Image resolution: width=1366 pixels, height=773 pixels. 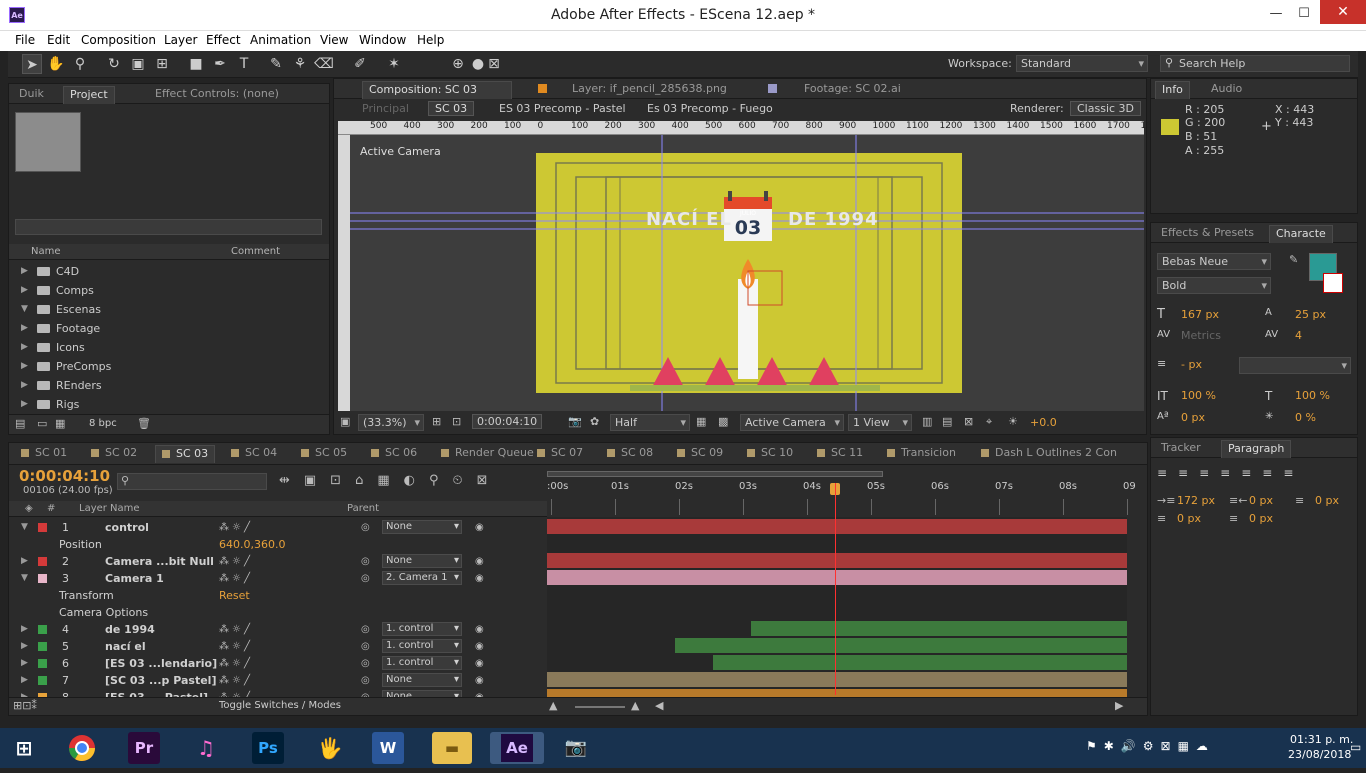 I want to click on exposure-value: +0.0, so click(x=1043, y=422).